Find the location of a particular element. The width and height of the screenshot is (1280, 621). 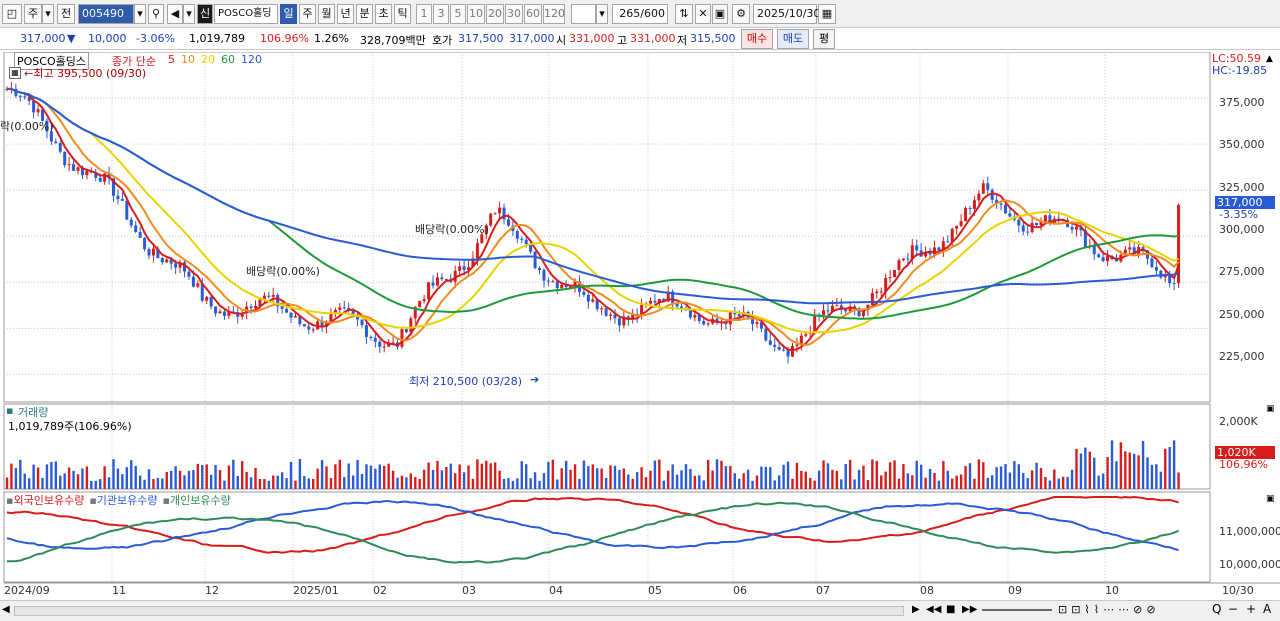

rewind-icon: ◀◀ is located at coordinates (933, 609).